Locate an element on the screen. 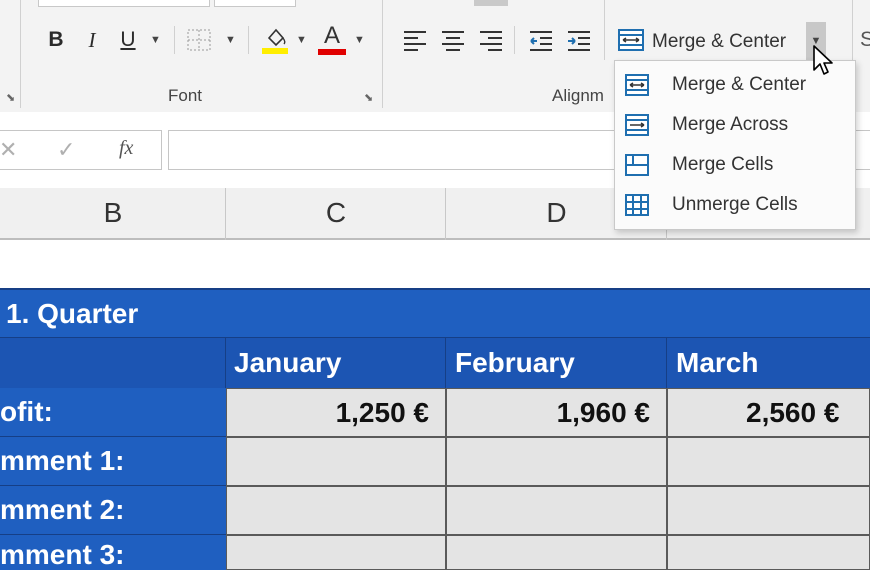  enter-icon: ✓ is located at coordinates (66, 150).